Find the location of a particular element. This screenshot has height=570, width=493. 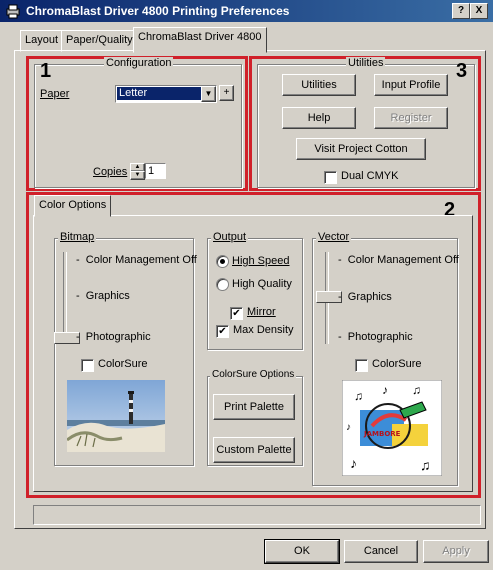

bitmap-title-text: Bitmap is located at coordinates (77, 237).